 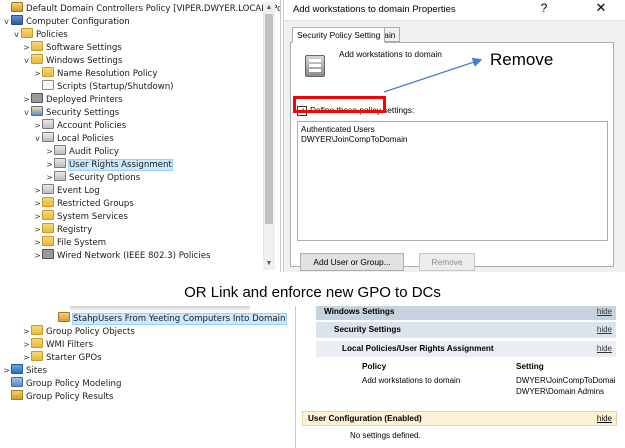 I want to click on tree-item: > Sites, so click(x=24, y=371).